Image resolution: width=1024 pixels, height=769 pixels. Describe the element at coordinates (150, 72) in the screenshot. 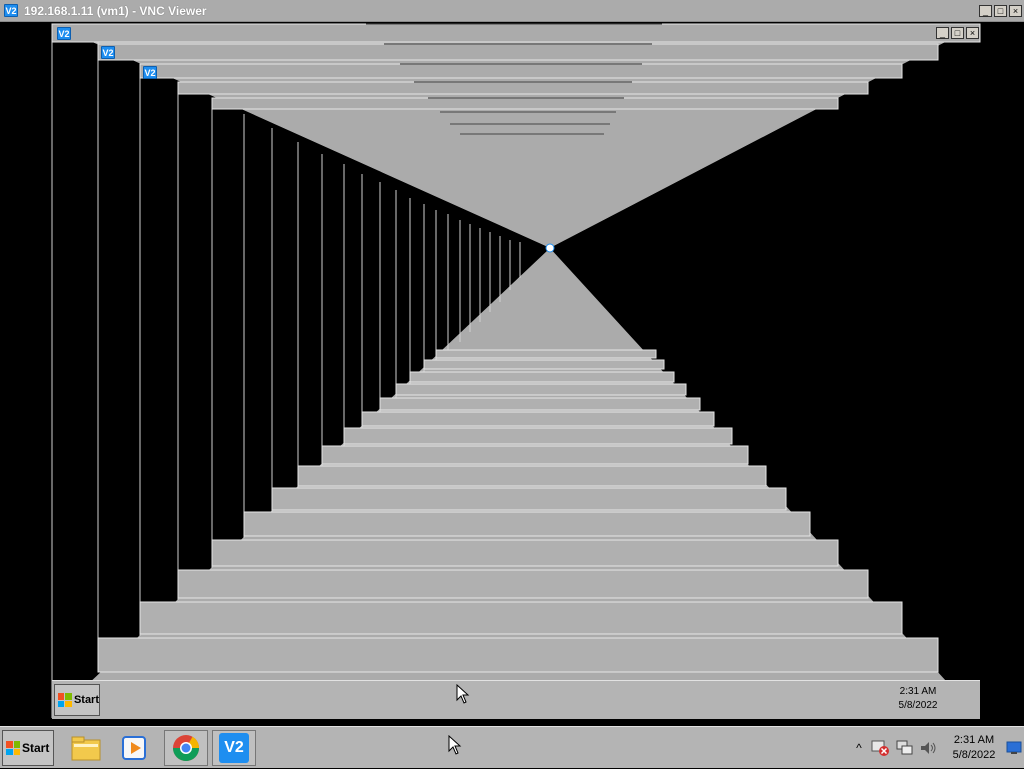

I see `nested-vnc-logo-icon-3: V2` at that location.